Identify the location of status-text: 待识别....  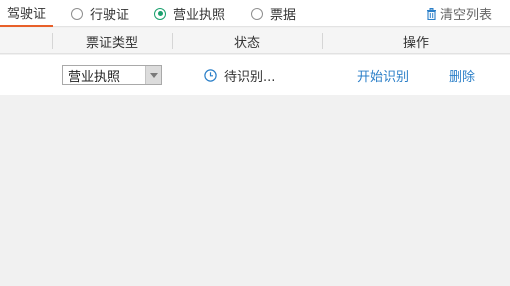
(250, 77).